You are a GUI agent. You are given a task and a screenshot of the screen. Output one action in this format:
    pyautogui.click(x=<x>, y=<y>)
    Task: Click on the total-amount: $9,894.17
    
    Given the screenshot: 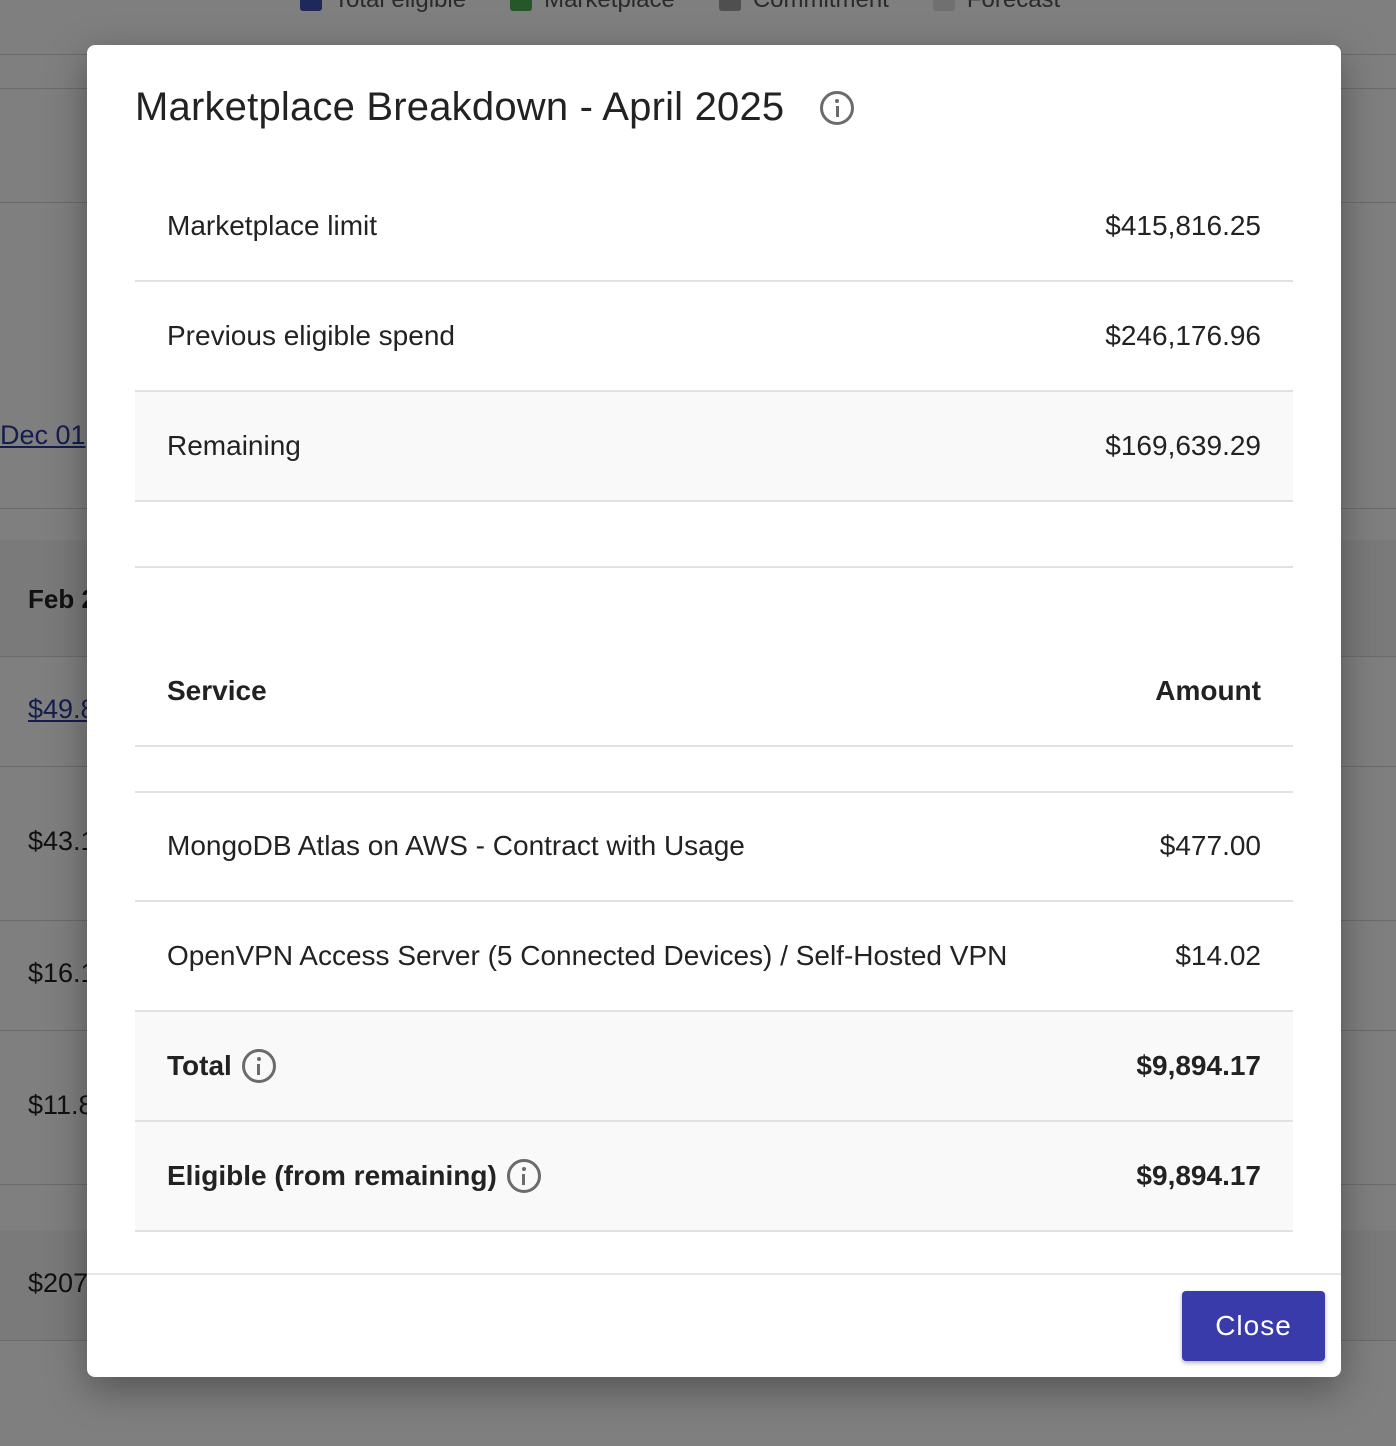 What is the action you would take?
    pyautogui.click(x=1198, y=1065)
    